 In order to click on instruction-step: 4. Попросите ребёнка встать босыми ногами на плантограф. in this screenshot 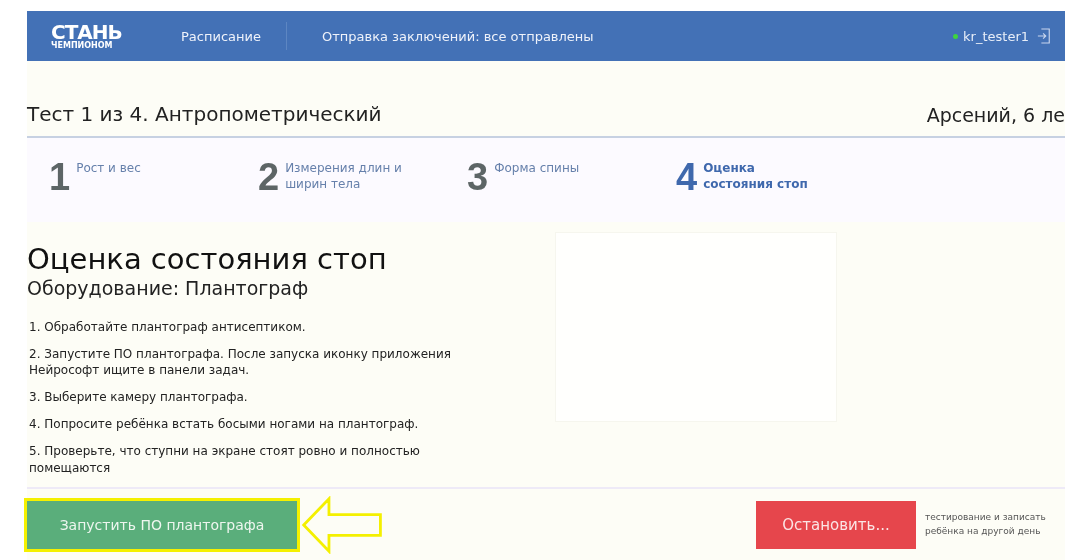, I will do `click(258, 424)`.